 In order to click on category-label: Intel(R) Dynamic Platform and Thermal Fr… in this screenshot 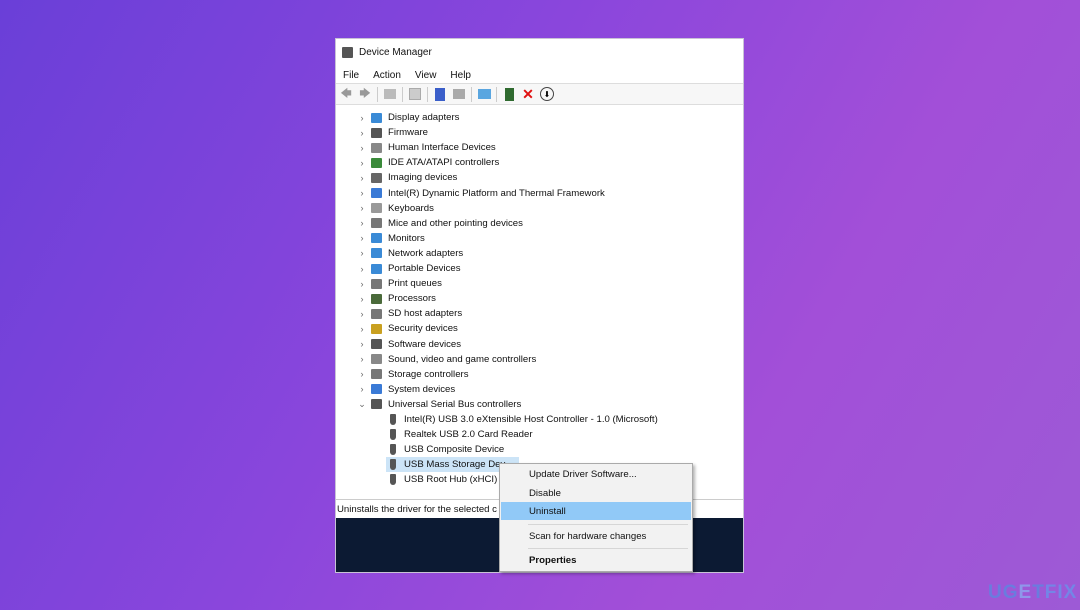, I will do `click(496, 193)`.